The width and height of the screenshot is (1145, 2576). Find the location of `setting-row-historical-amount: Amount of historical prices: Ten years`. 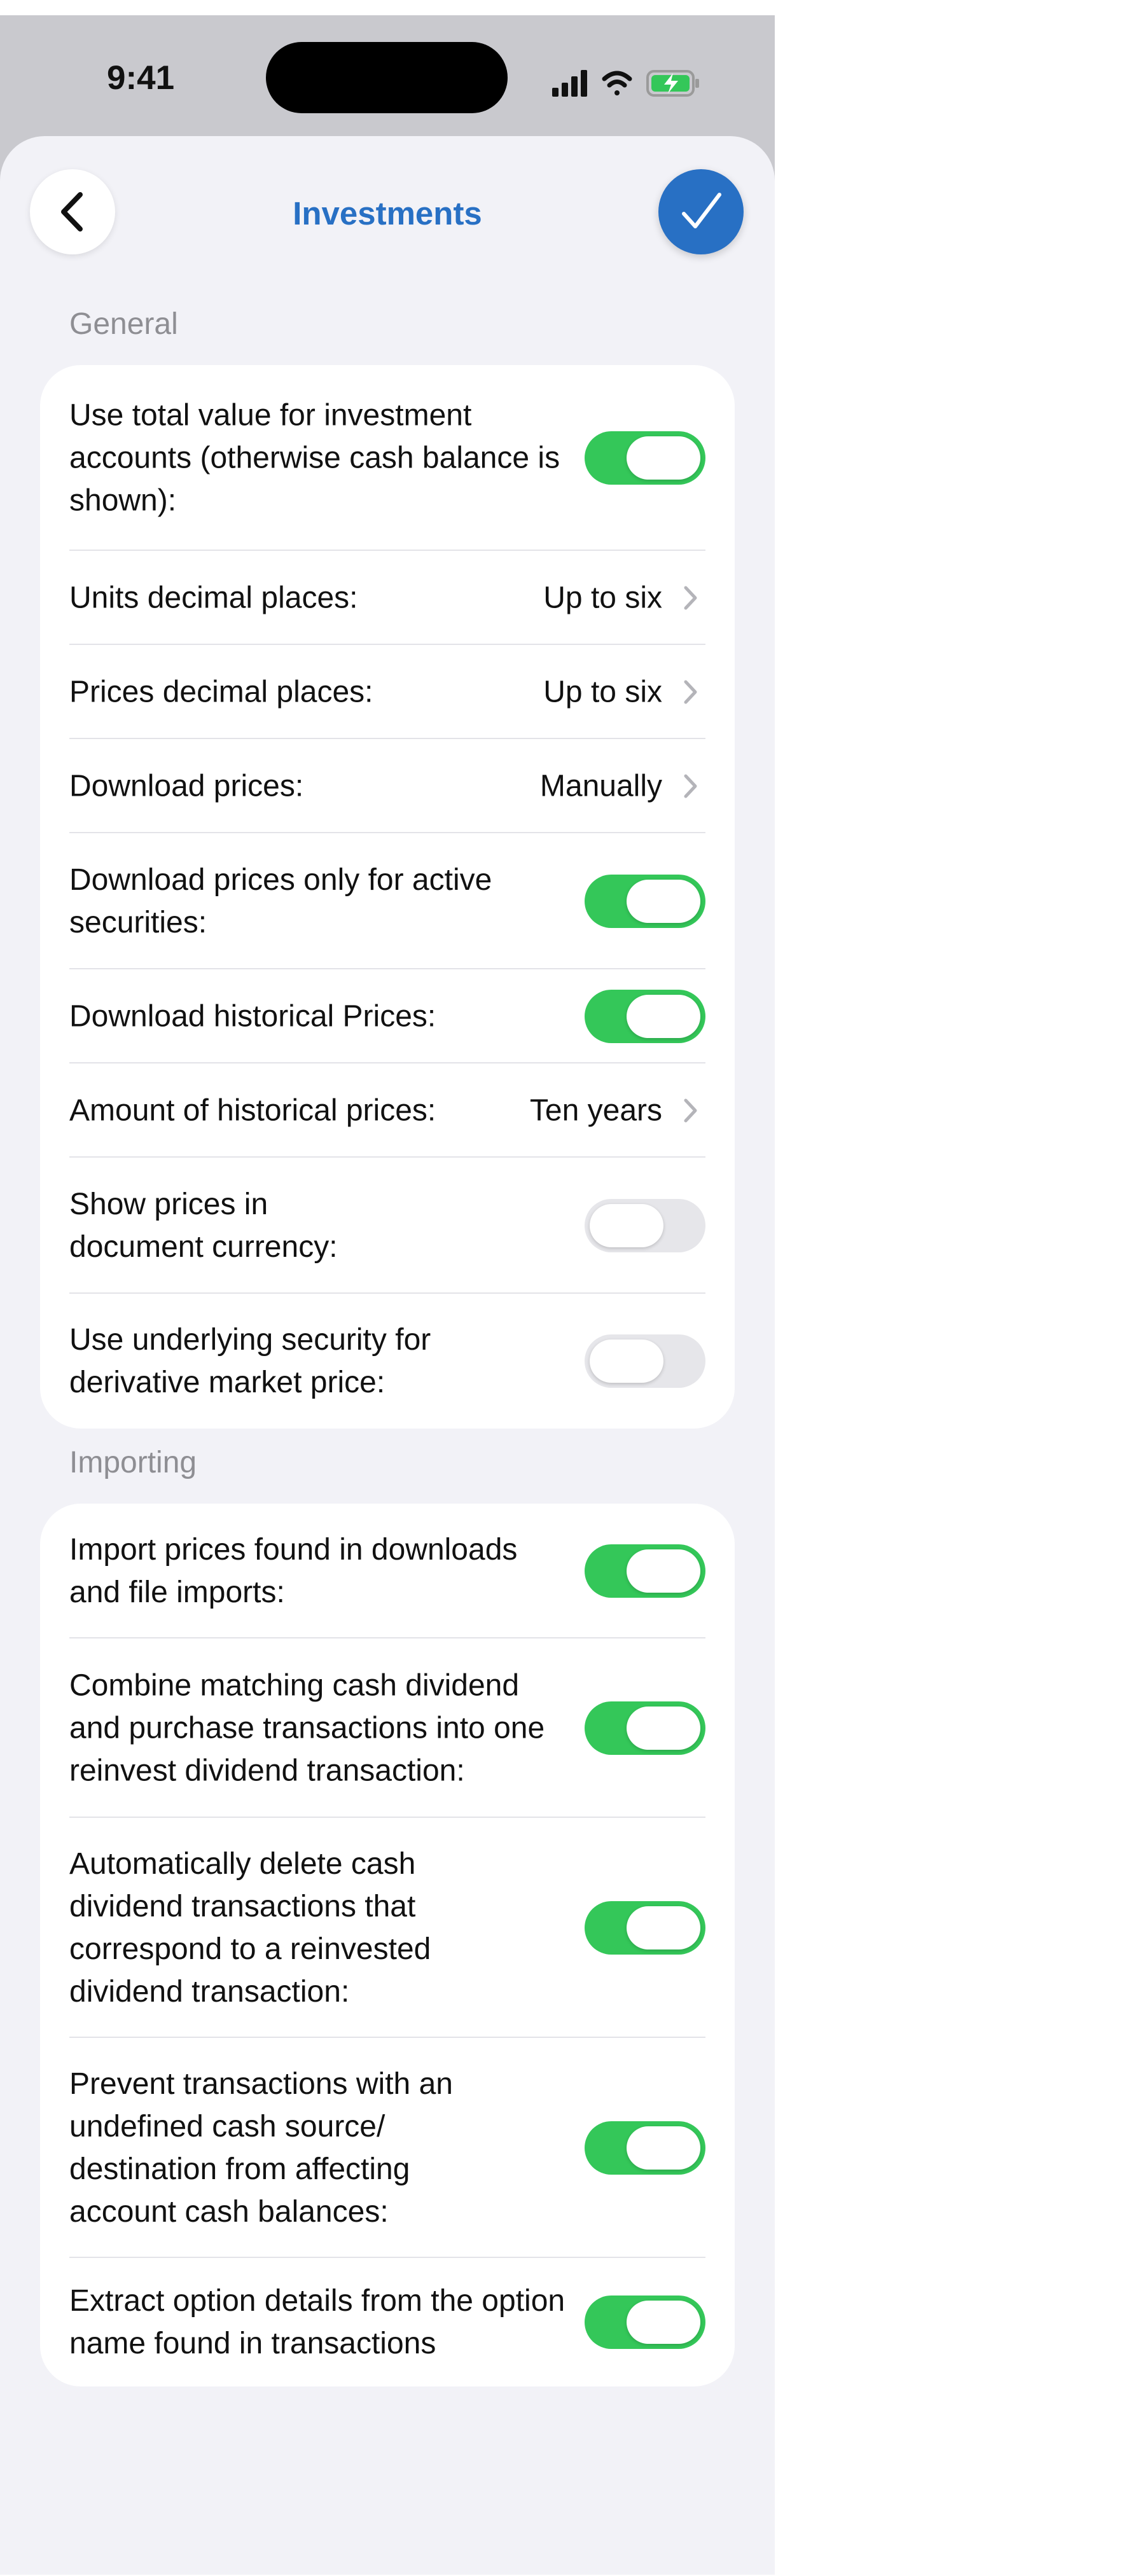

setting-row-historical-amount: Amount of historical prices: Ten years is located at coordinates (387, 1110).